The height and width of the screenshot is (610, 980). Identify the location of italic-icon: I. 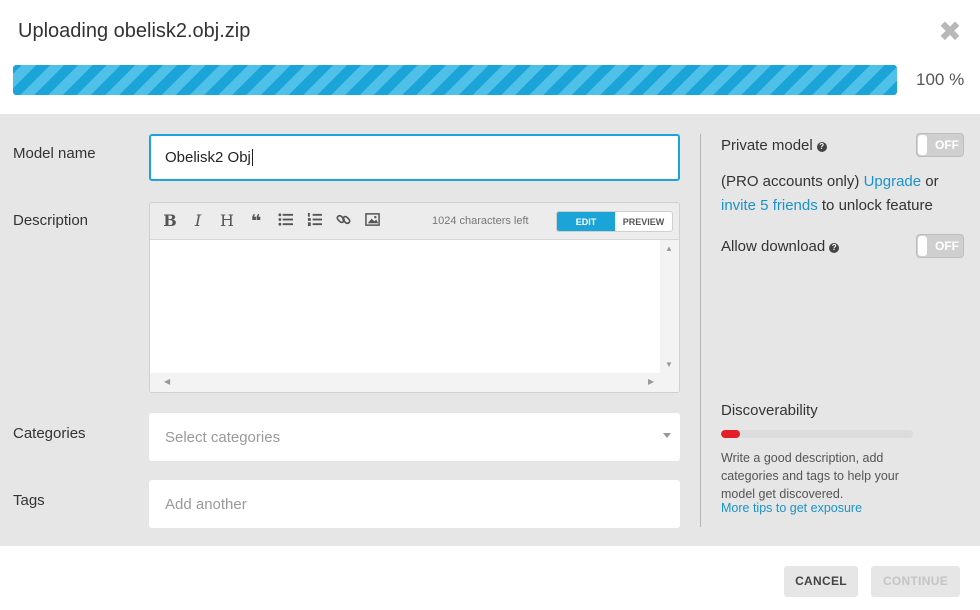
(198, 221).